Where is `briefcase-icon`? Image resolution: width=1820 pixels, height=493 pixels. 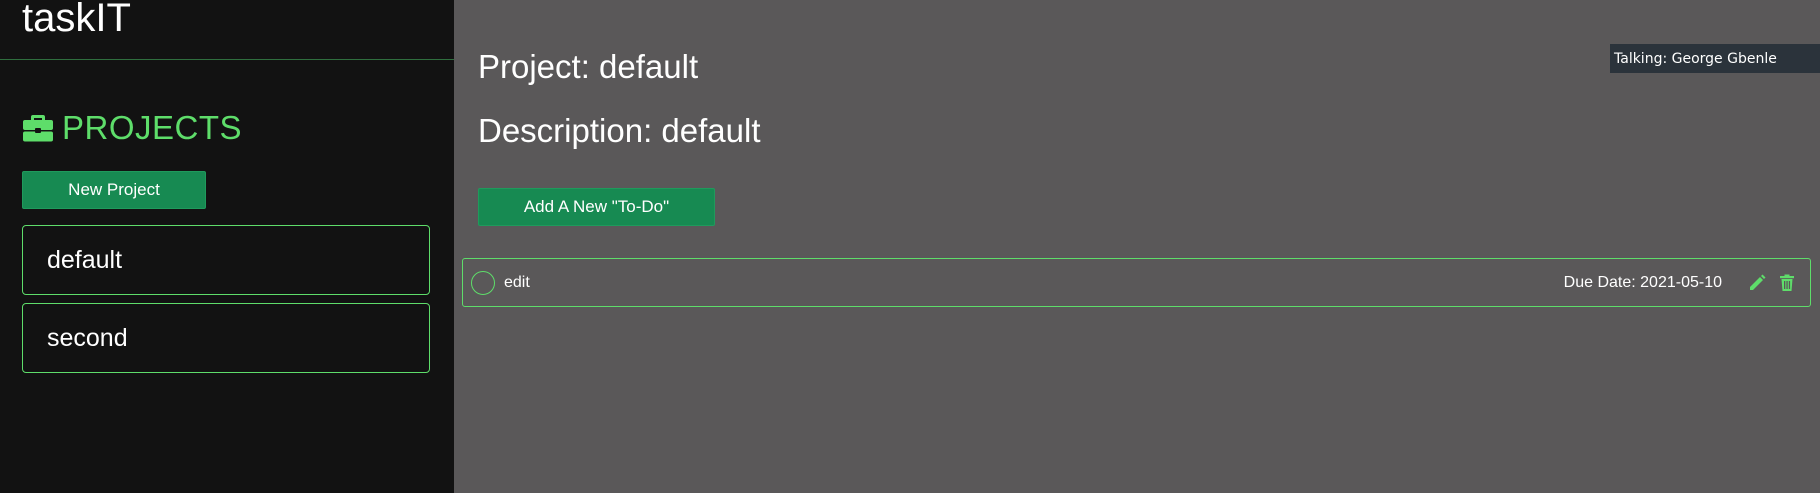
briefcase-icon is located at coordinates (38, 128).